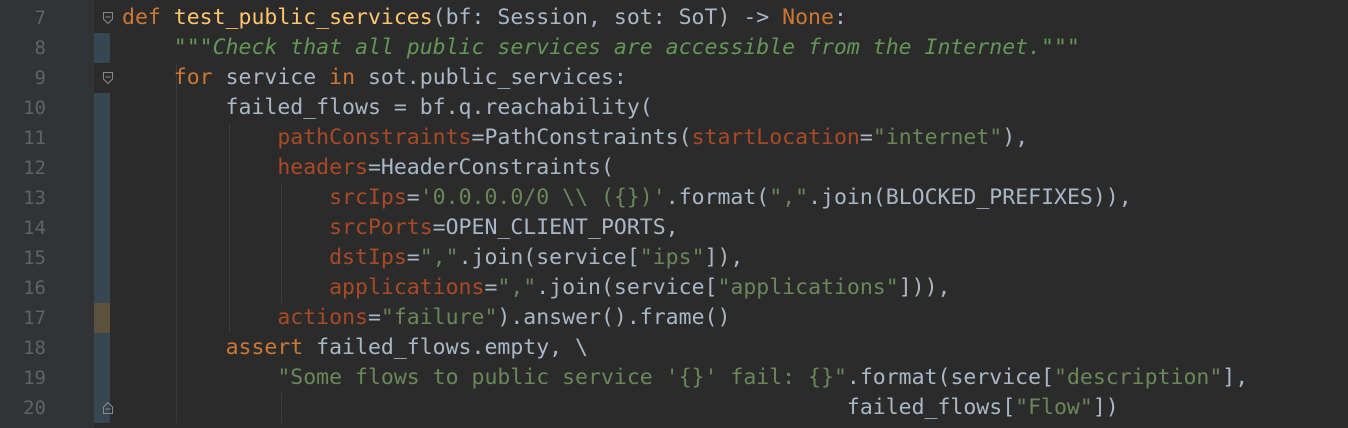 The image size is (1348, 428). Describe the element at coordinates (717, 197) in the screenshot. I see `code-token: .format(` at that location.